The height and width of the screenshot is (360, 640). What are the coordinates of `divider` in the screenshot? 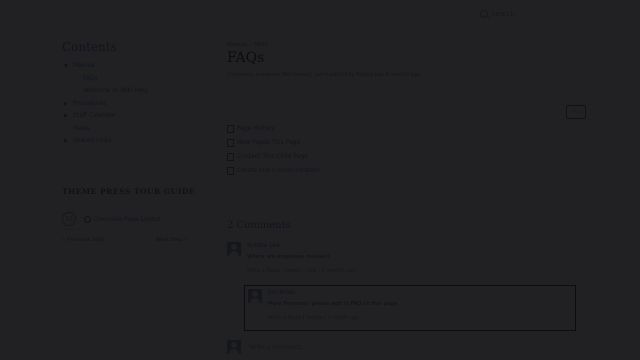 It's located at (126, 229).